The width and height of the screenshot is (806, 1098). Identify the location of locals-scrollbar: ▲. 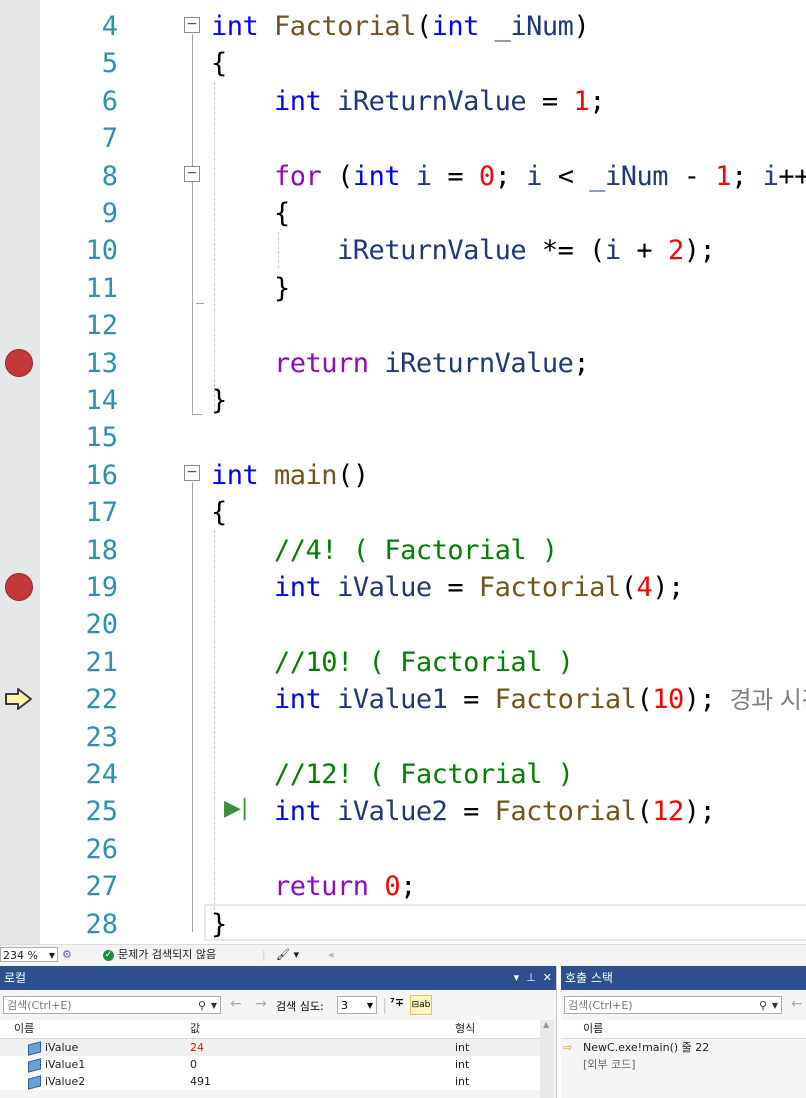
(547, 1059).